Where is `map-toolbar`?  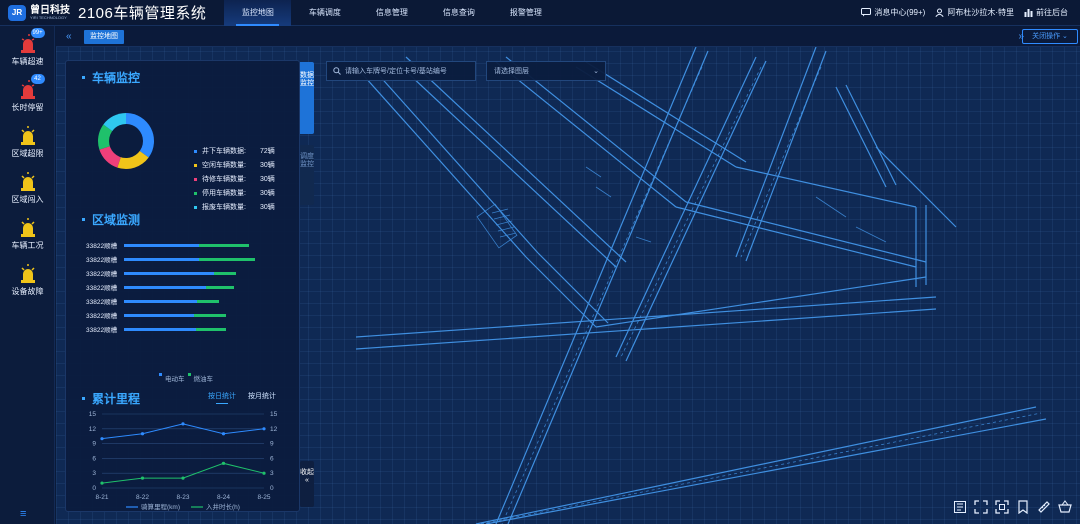 map-toolbar is located at coordinates (1009, 507).